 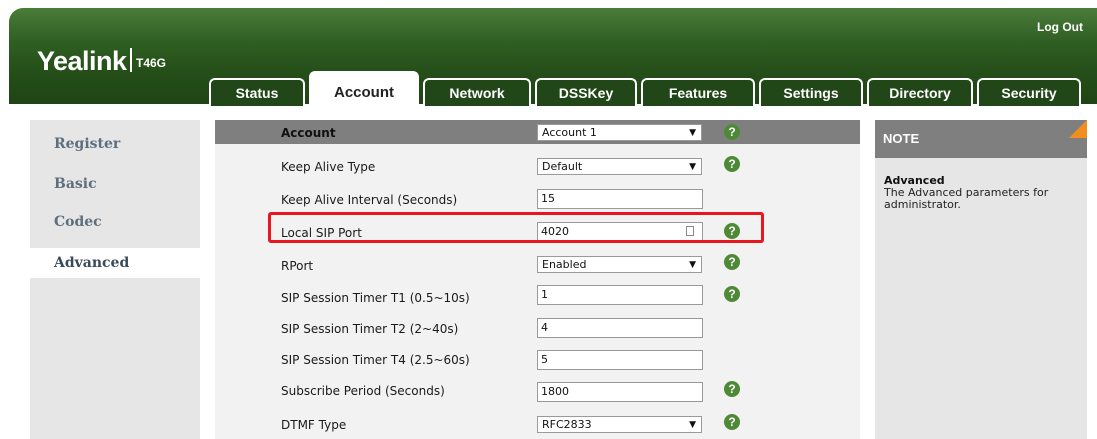 What do you see at coordinates (516, 227) in the screenshot?
I see `highlight-box` at bounding box center [516, 227].